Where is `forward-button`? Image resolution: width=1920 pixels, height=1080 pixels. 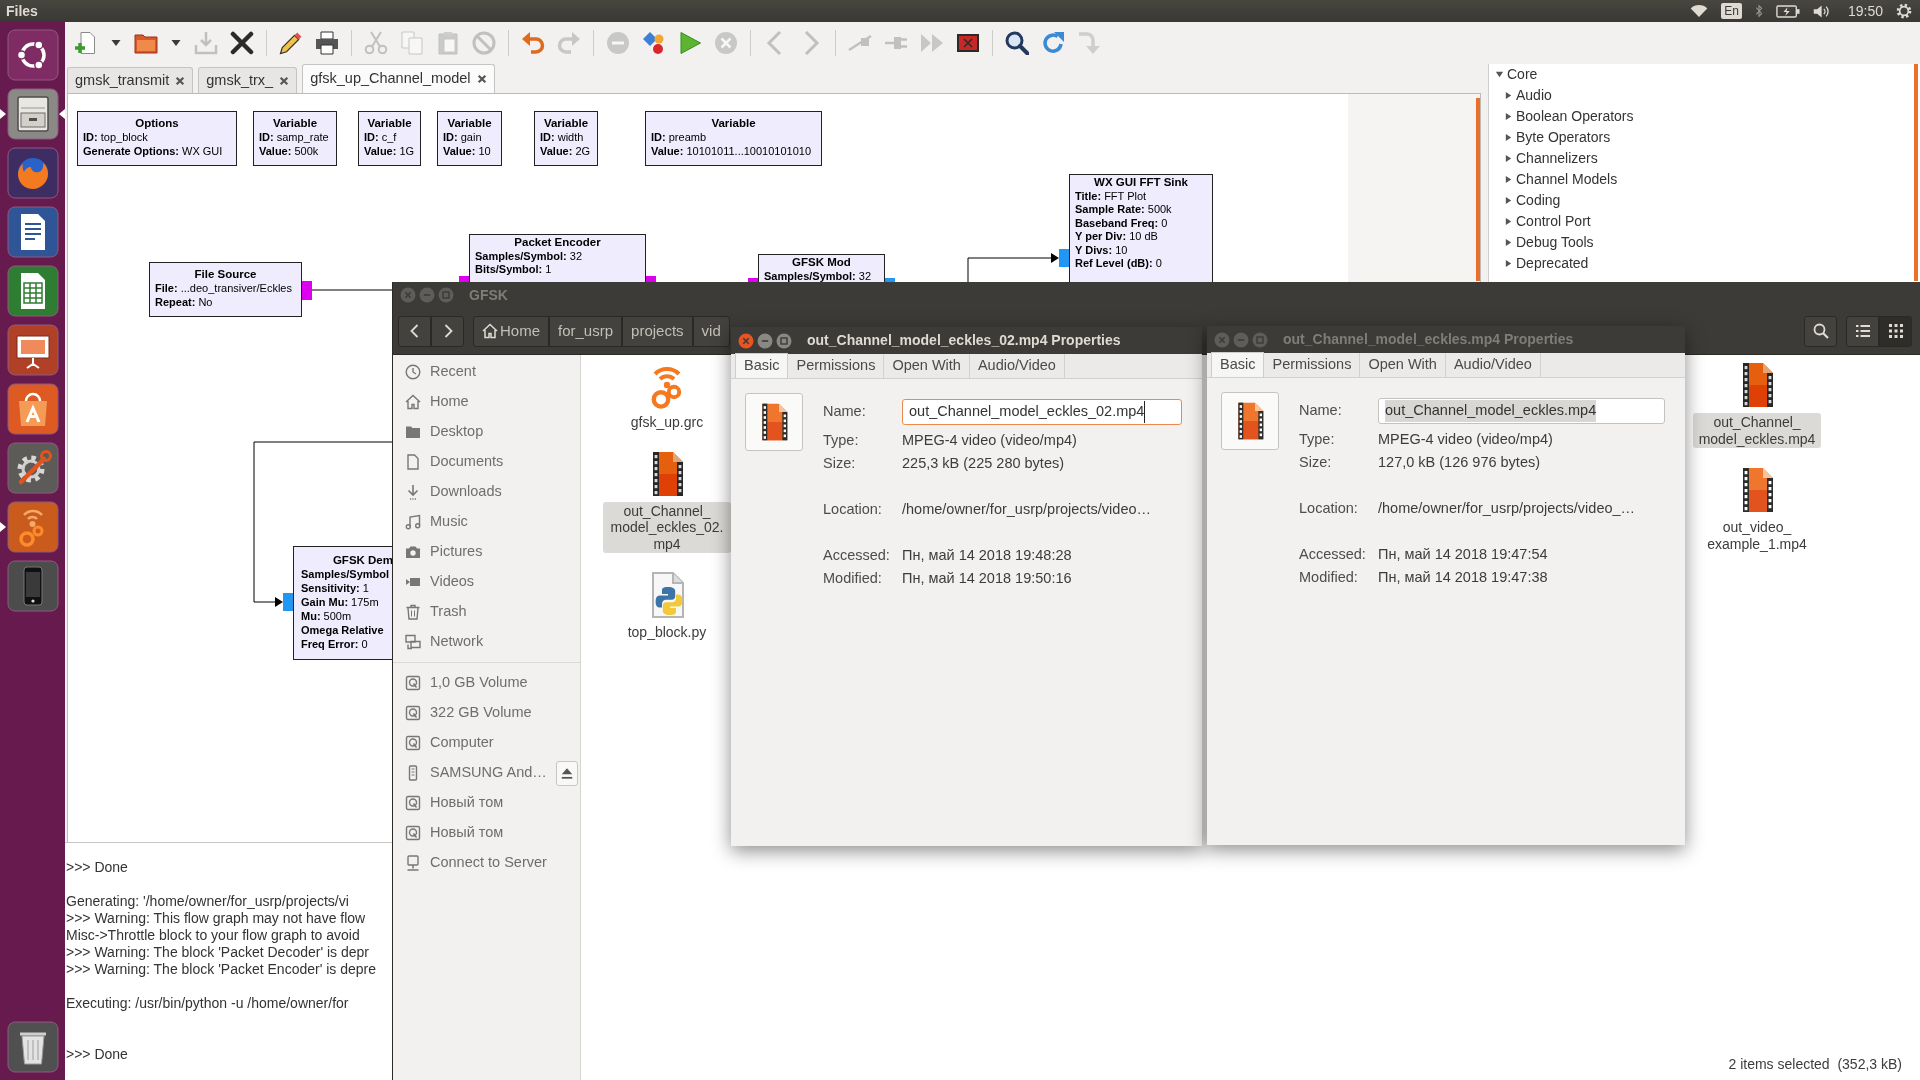 forward-button is located at coordinates (447, 331).